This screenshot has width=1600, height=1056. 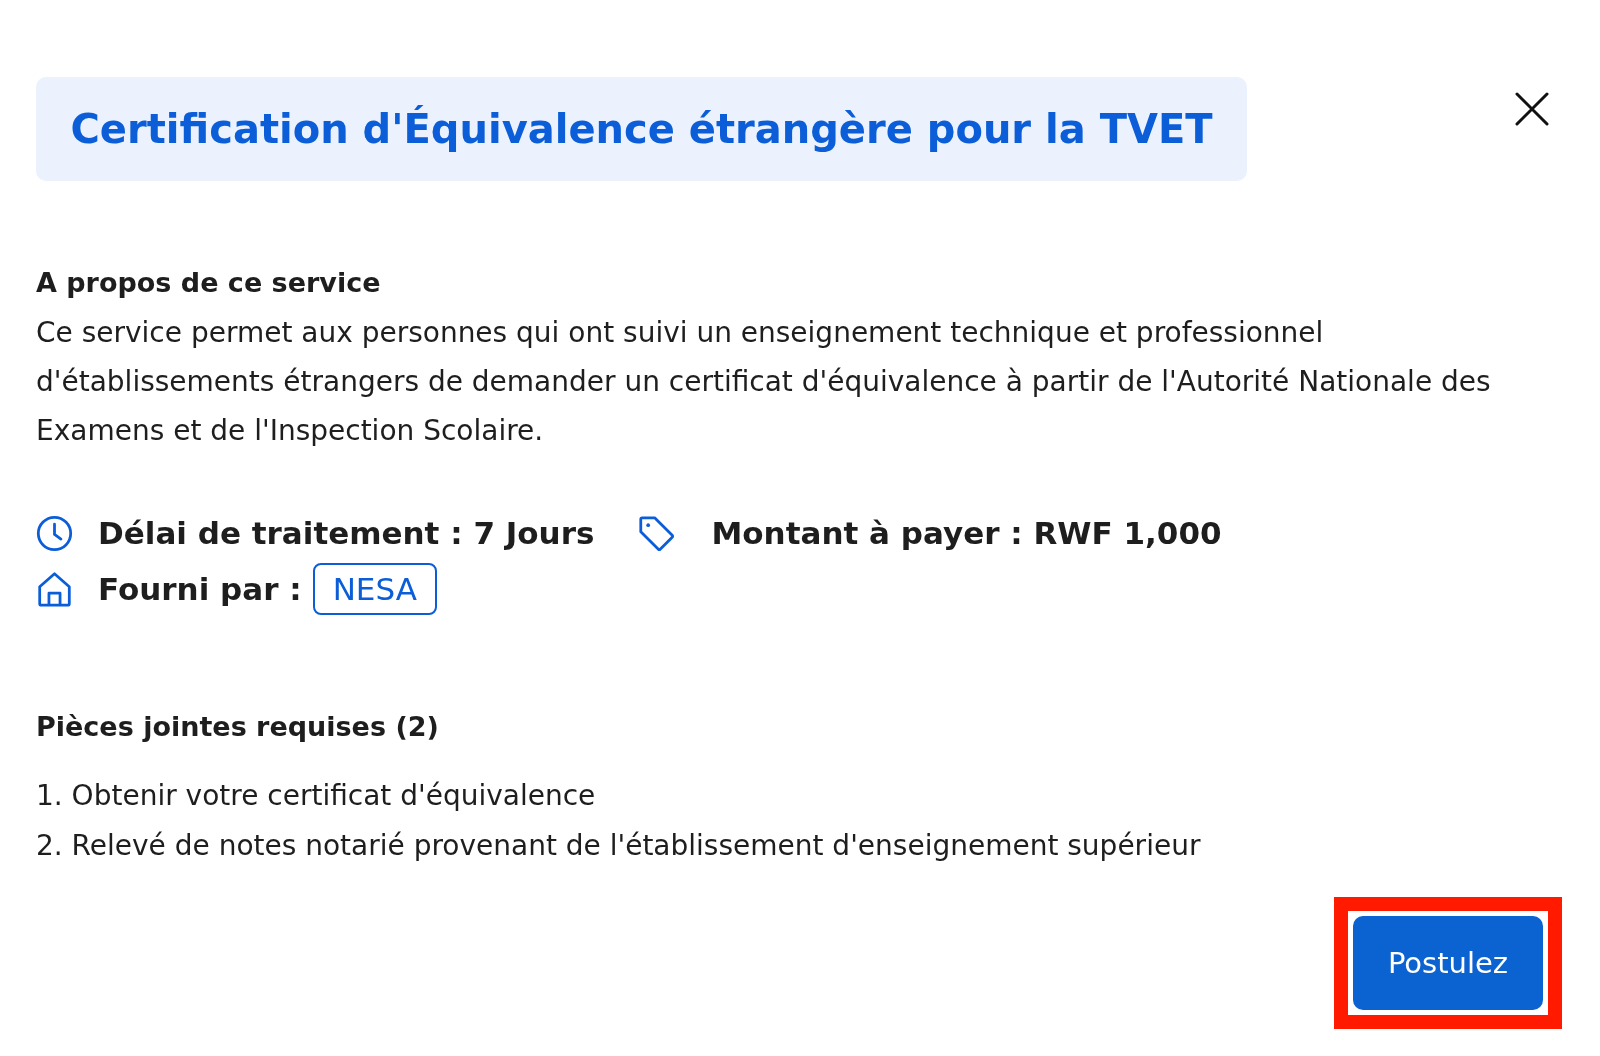 What do you see at coordinates (209, 283) in the screenshot?
I see `section-heading: A propos de ce service` at bounding box center [209, 283].